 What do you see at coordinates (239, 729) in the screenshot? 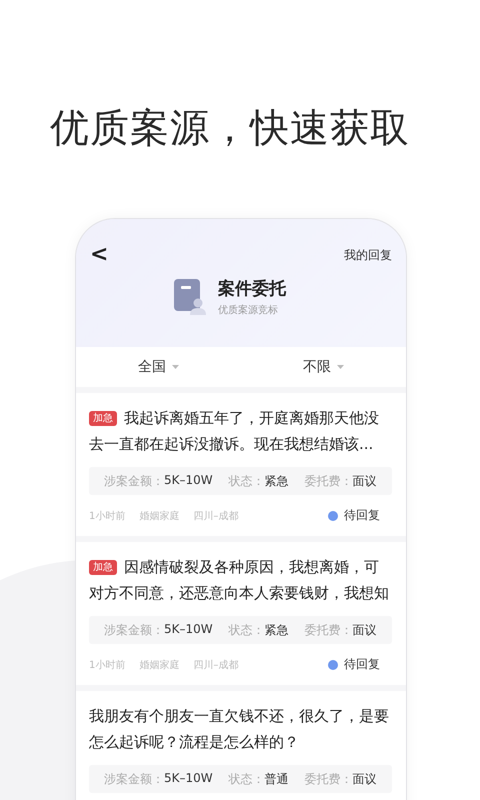
I see `case-description: 我朋友有个朋友一直欠钱不还，很久了，是要怎么起诉呢？流程是怎么样的？` at bounding box center [239, 729].